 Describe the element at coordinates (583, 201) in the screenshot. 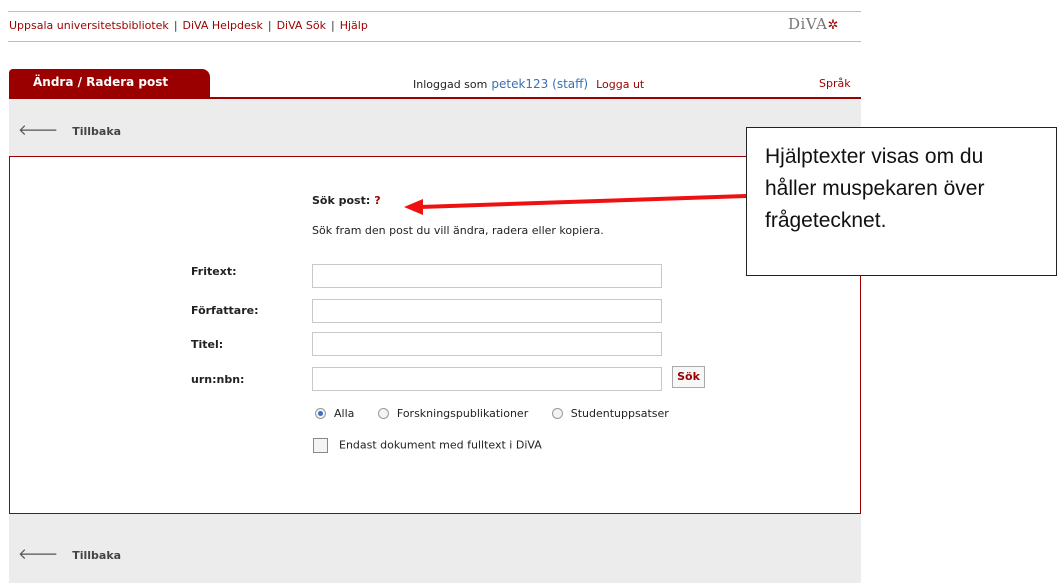

I see `annotation-arrow-line` at that location.